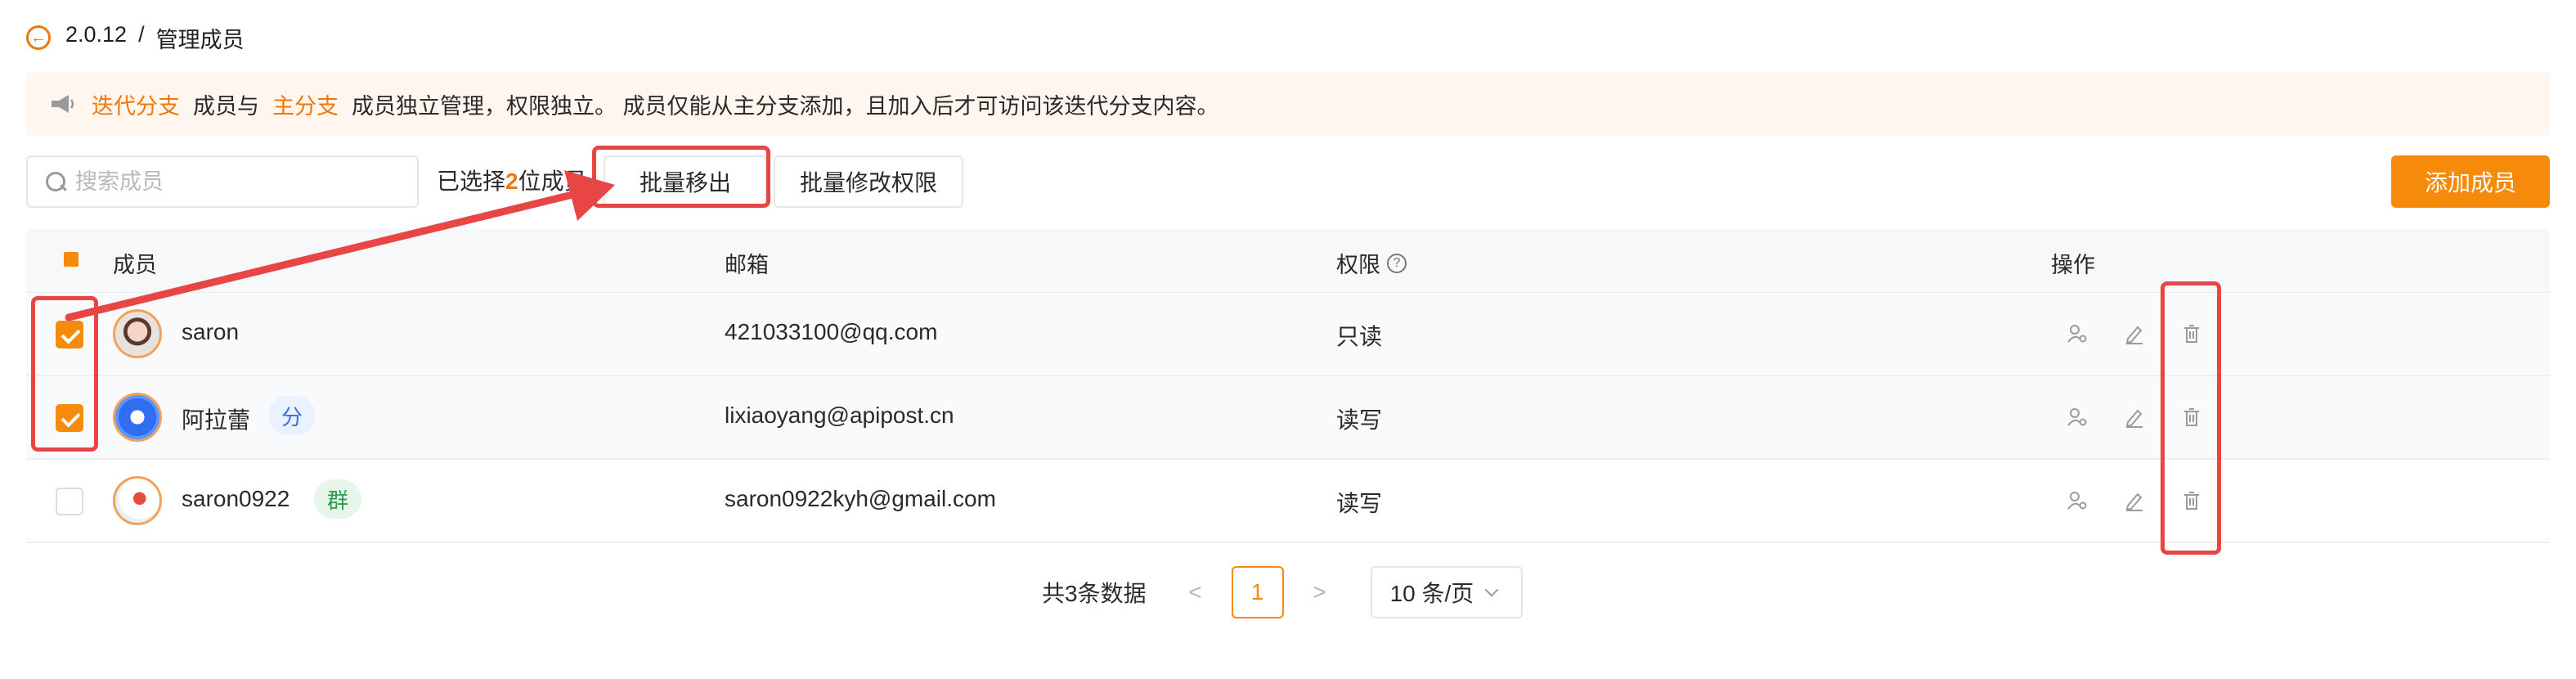  Describe the element at coordinates (239, 182) in the screenshot. I see `search-input` at that location.